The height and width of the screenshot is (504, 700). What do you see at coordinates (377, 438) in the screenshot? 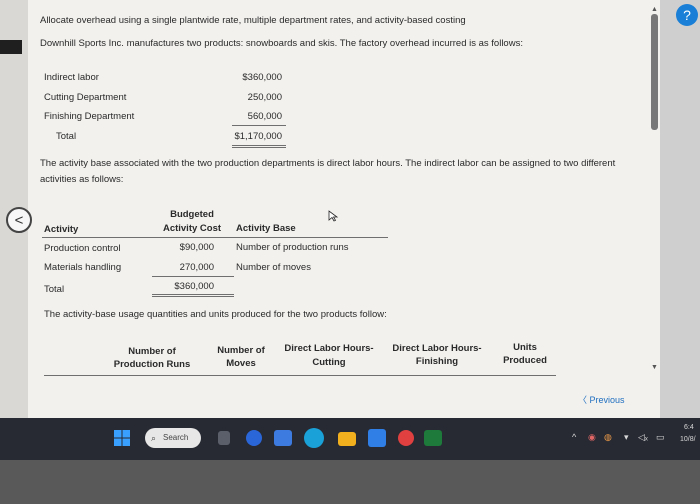
I see `store-icon` at bounding box center [377, 438].